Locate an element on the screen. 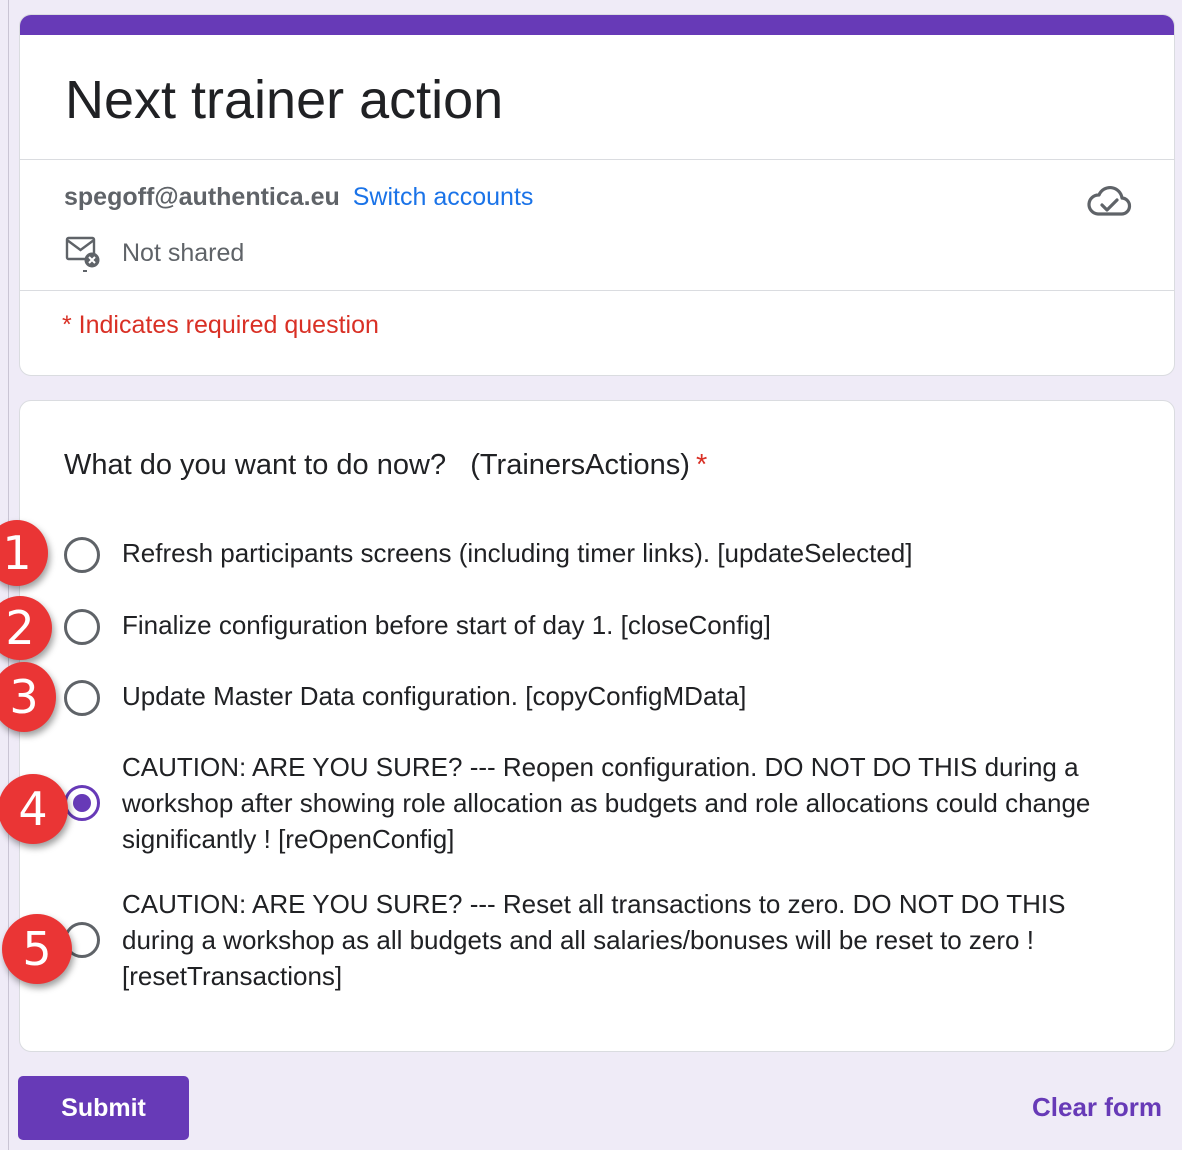 The image size is (1182, 1150). annotation-badge-4: 4 is located at coordinates (34, 809).